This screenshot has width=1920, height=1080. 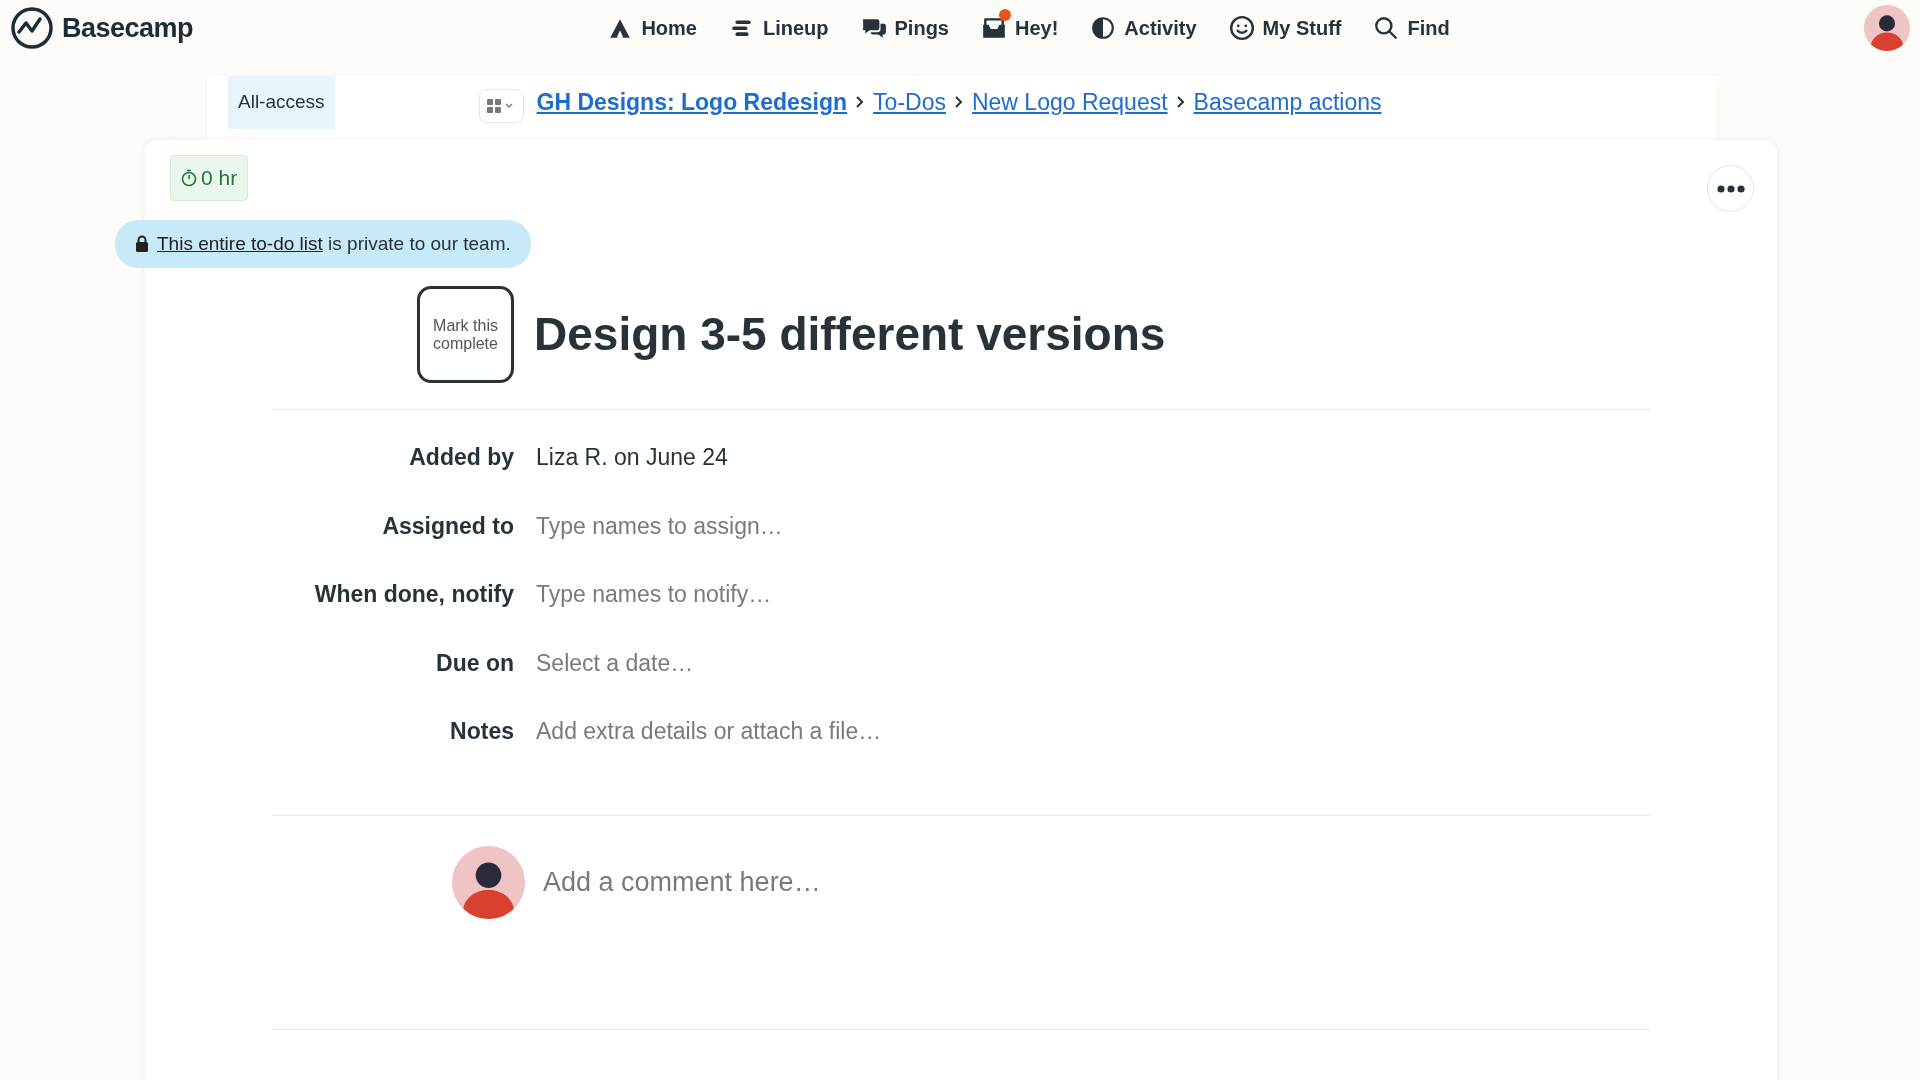 I want to click on nav-link: Find, so click(x=1411, y=28).